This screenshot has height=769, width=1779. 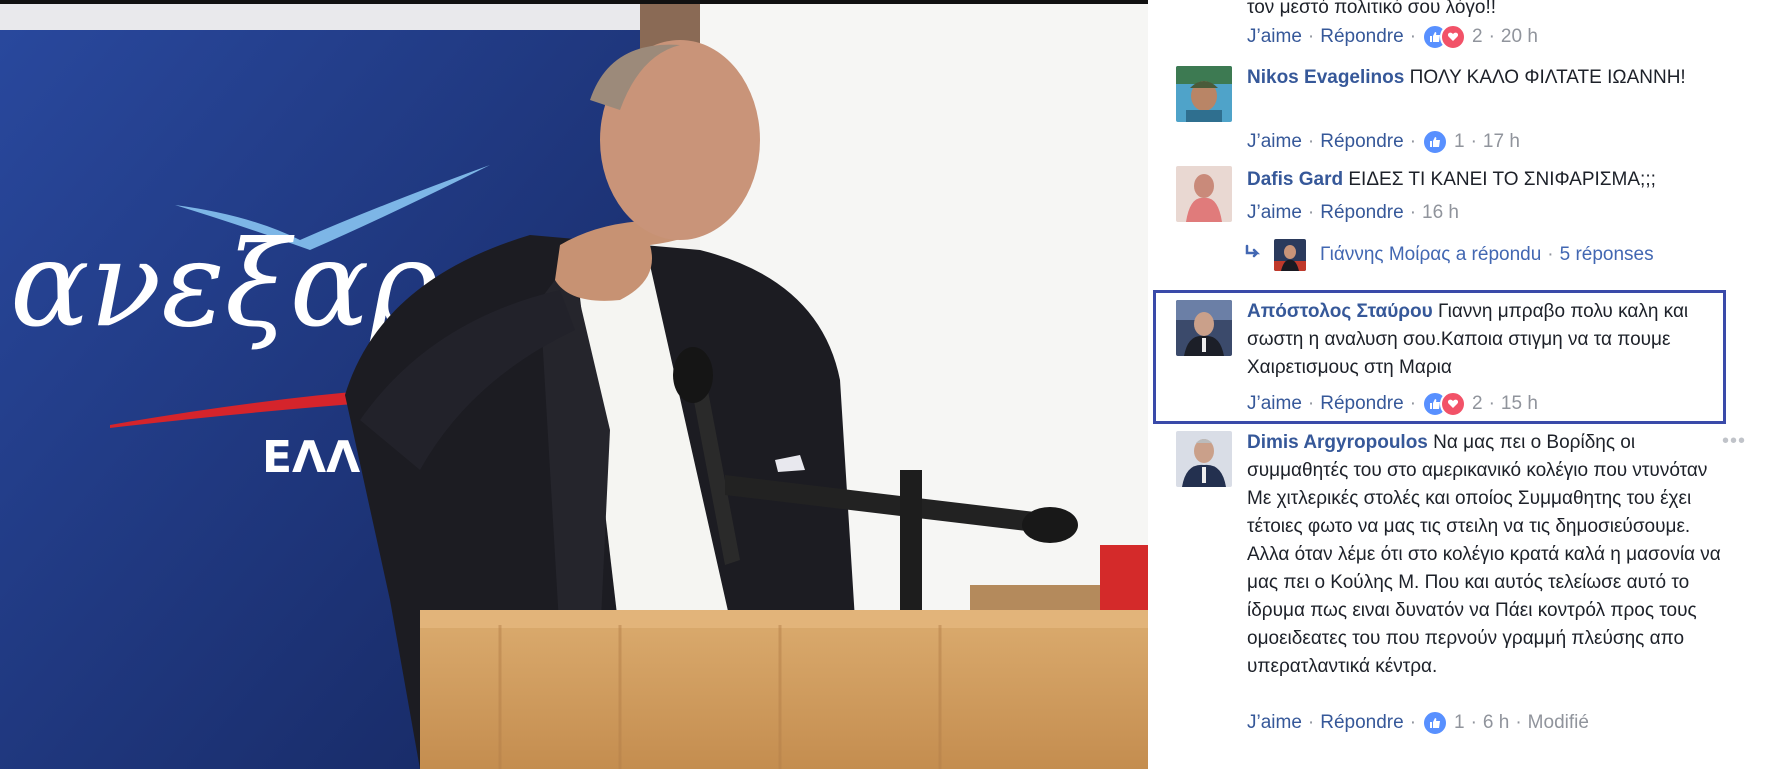 What do you see at coordinates (1558, 723) in the screenshot?
I see `edited-label: Modifié` at bounding box center [1558, 723].